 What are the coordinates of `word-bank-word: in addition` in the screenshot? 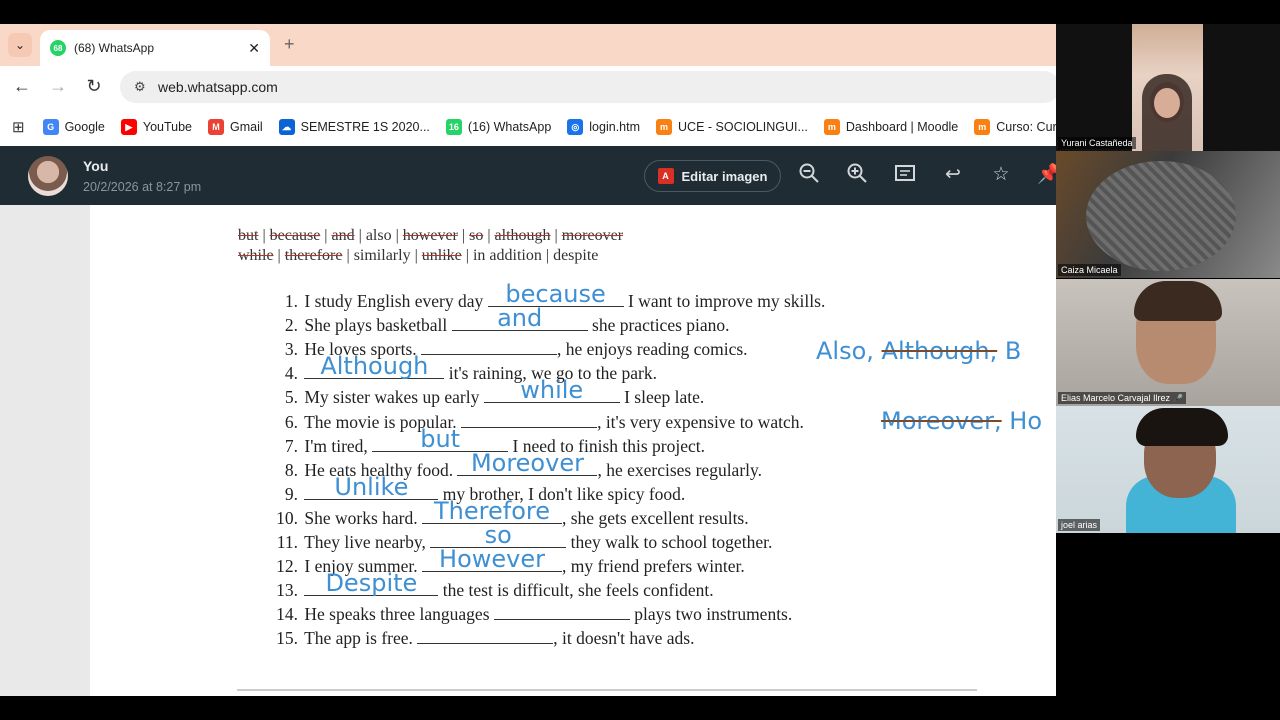 It's located at (507, 255).